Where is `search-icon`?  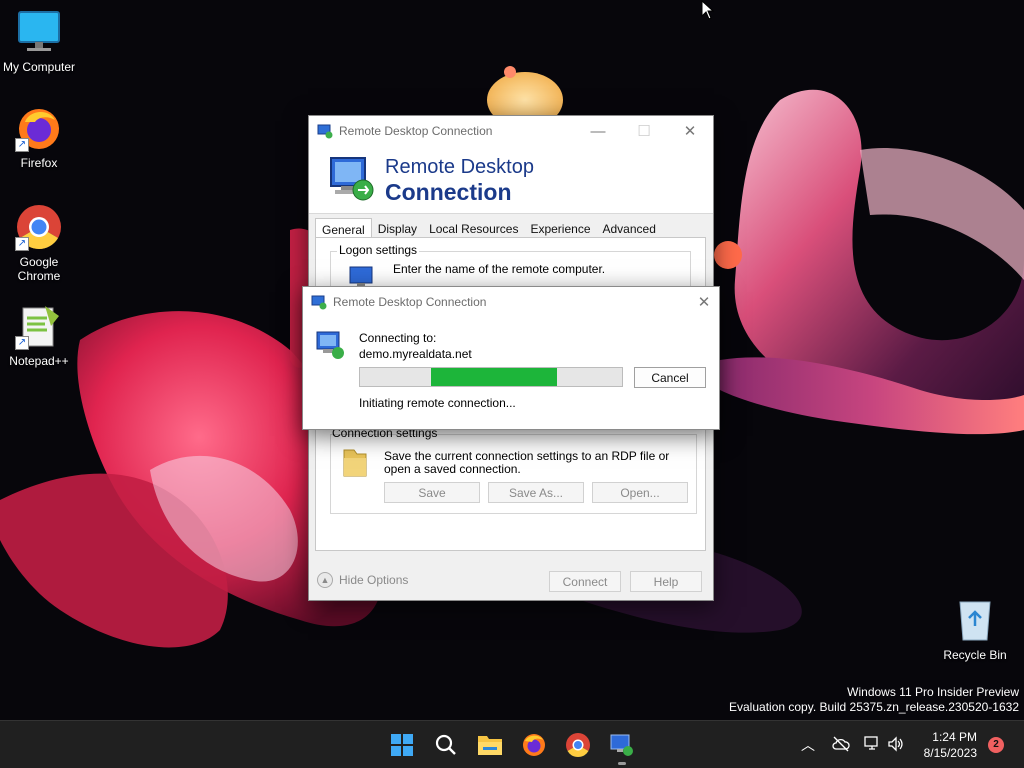 search-icon is located at coordinates (445, 744).